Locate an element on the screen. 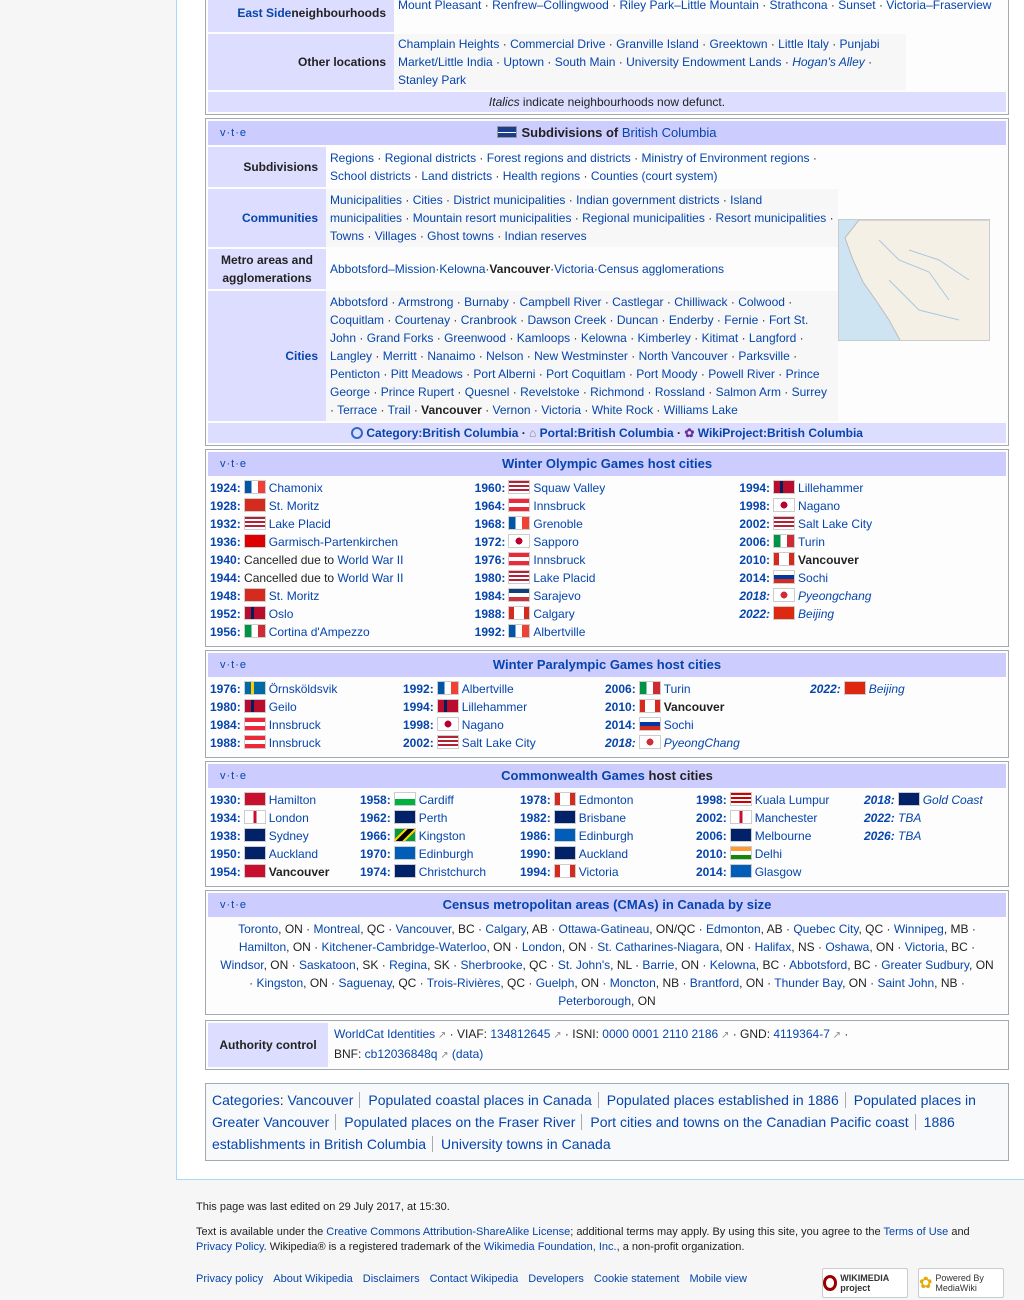 This screenshot has width=1024, height=1300. games-year: 1944: is located at coordinates (225, 578).